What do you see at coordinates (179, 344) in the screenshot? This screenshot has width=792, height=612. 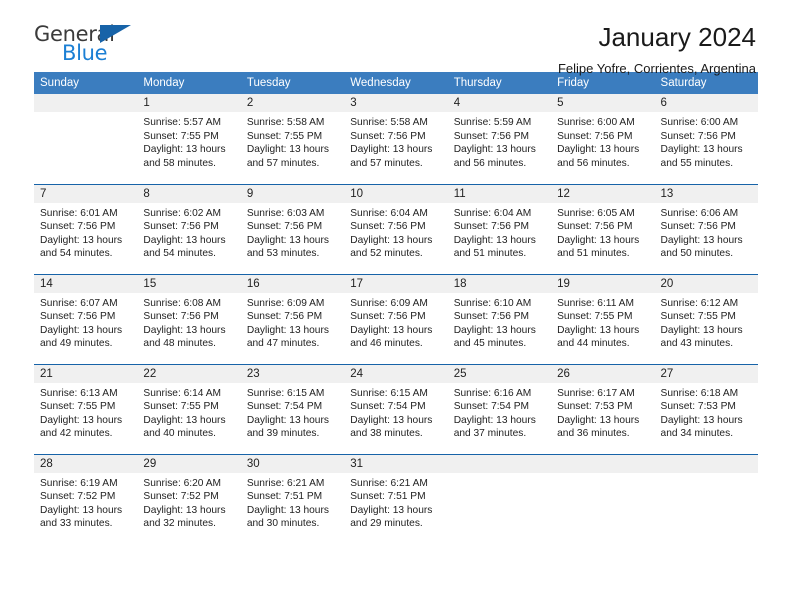 I see `day-detail-line: and 48 minutes.` at bounding box center [179, 344].